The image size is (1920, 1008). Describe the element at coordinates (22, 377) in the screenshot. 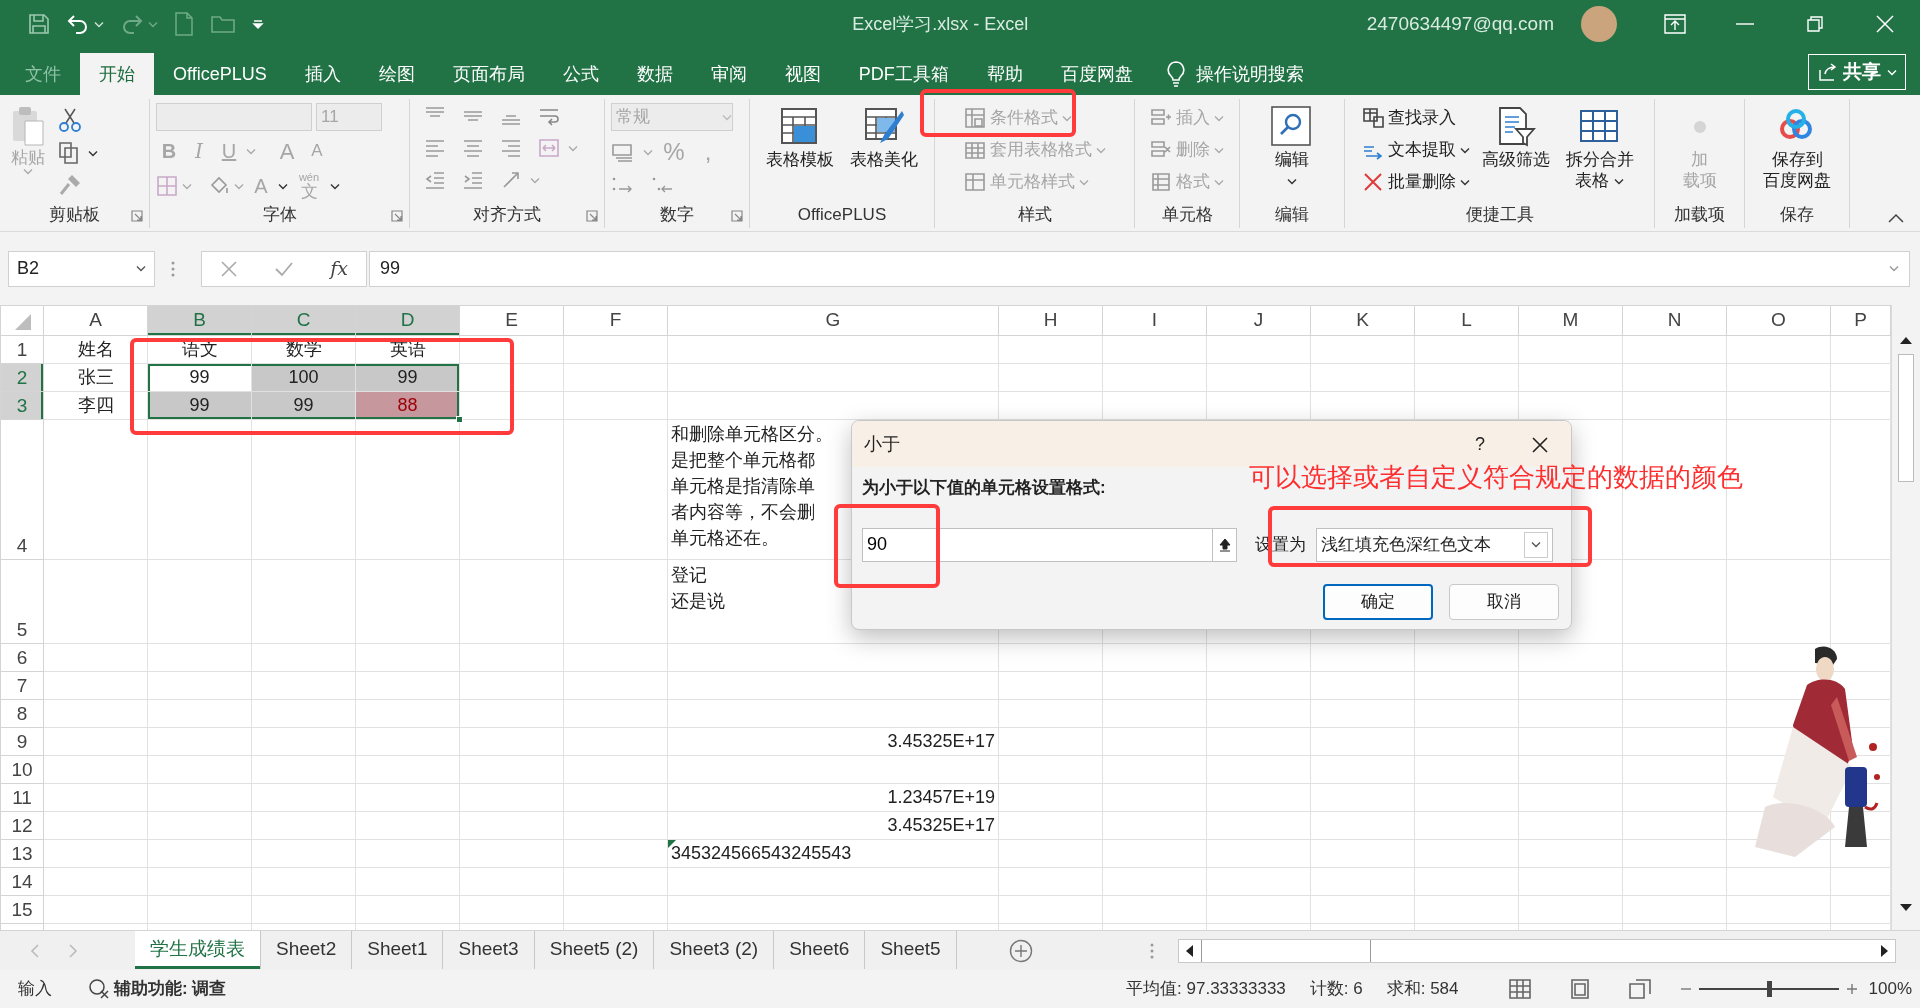

I see `row-header: 2` at that location.